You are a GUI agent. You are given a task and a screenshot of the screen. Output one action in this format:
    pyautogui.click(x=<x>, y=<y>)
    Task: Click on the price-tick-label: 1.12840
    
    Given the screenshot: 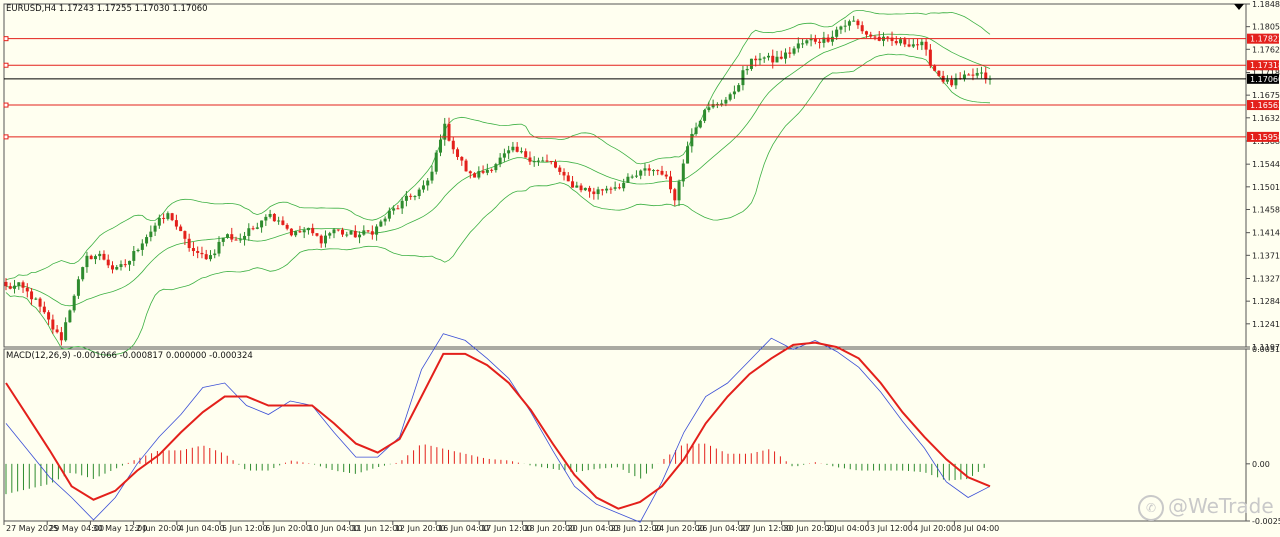 What is the action you would take?
    pyautogui.click(x=1266, y=301)
    